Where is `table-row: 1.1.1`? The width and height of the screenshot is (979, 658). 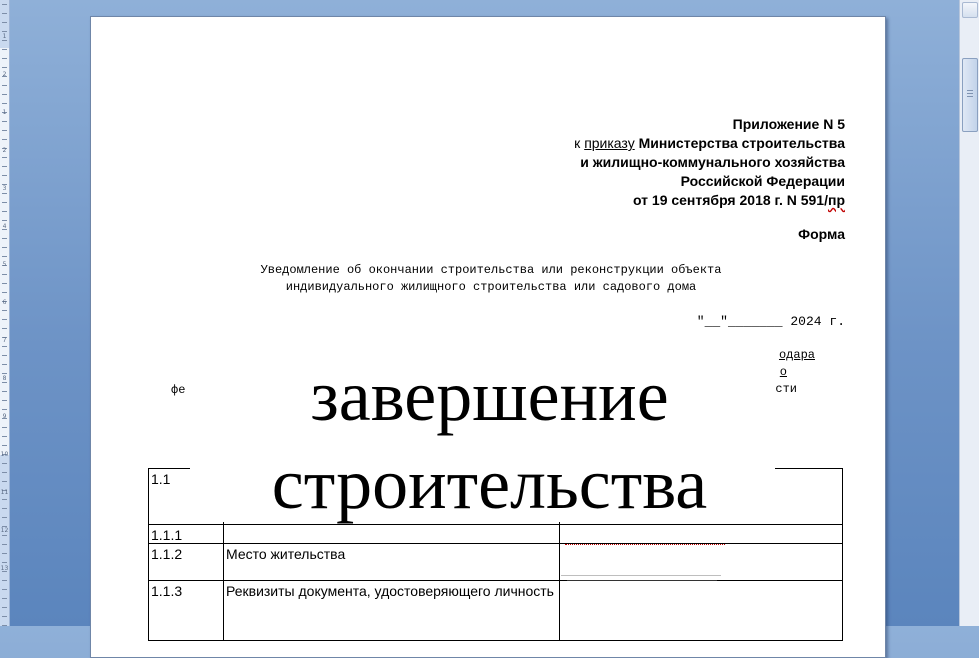 table-row: 1.1.1 is located at coordinates (495, 534).